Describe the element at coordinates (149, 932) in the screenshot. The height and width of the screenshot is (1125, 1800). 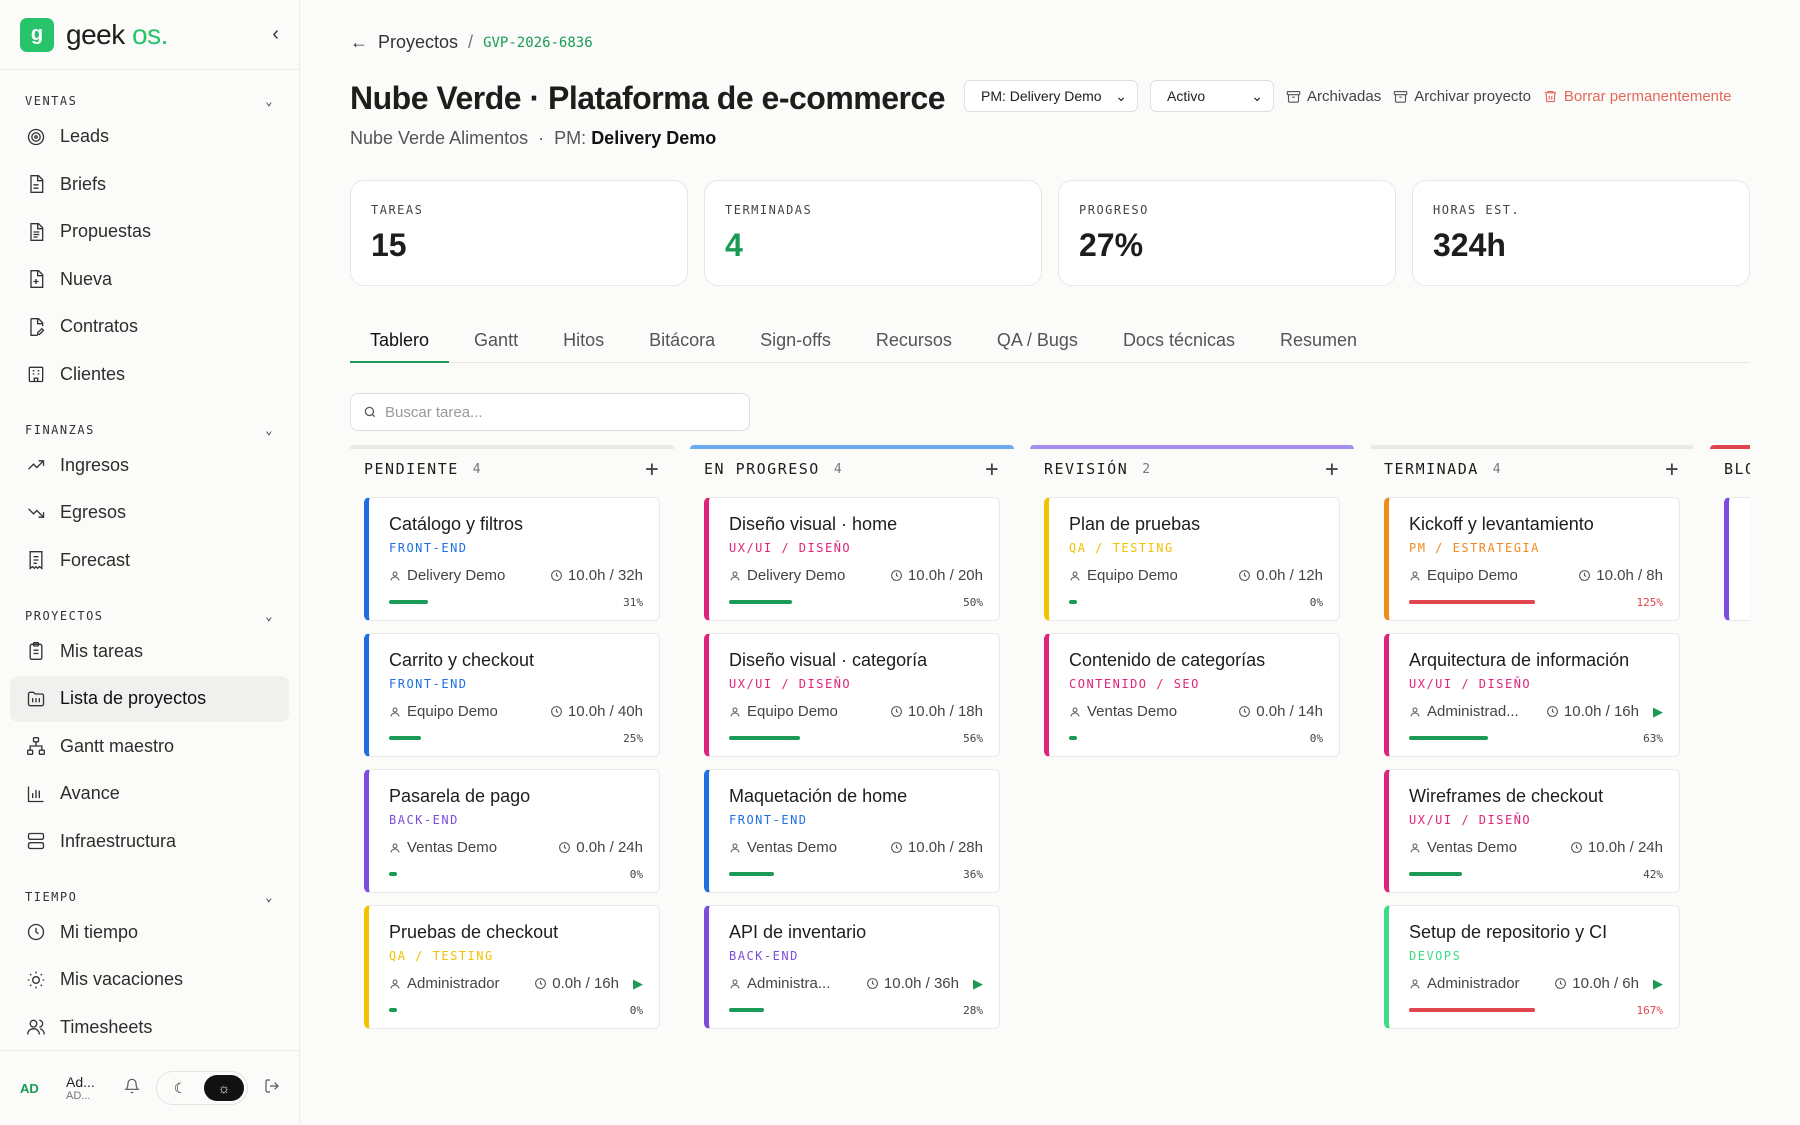
I see `sidebar-item-mi-tiempo: Mi tiempo` at that location.